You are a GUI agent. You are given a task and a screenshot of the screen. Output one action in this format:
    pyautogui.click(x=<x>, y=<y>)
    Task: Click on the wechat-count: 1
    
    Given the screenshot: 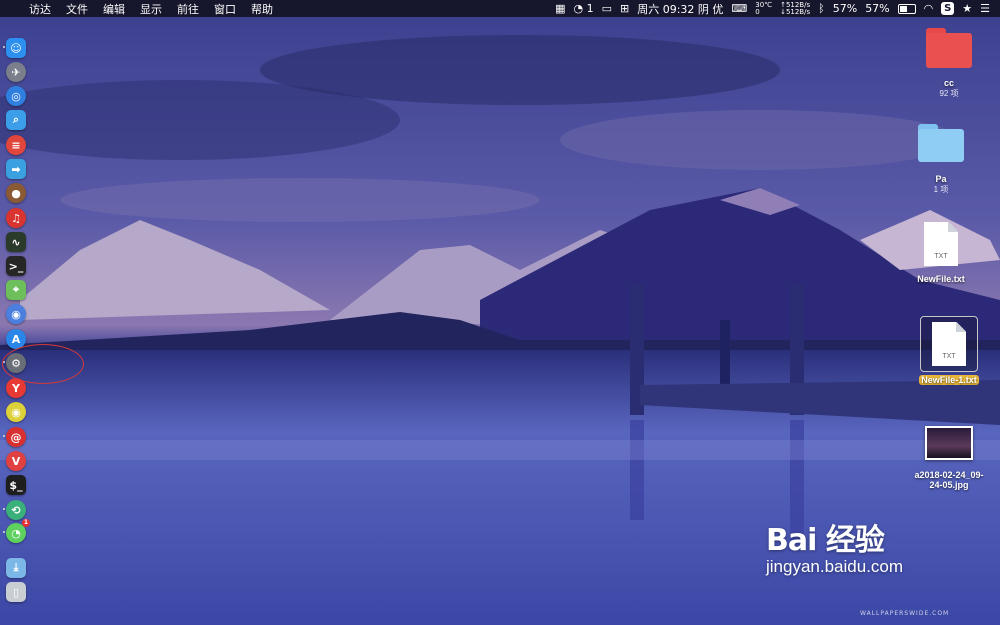 What is the action you would take?
    pyautogui.click(x=590, y=8)
    